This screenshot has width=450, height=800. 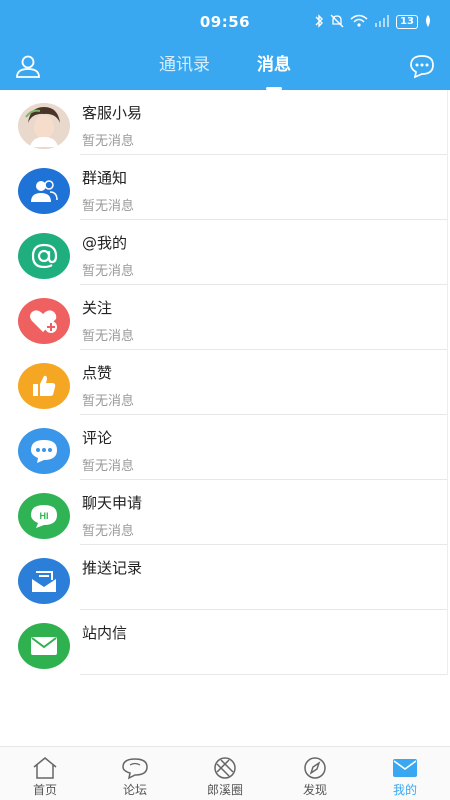 What do you see at coordinates (225, 22) in the screenshot?
I see `status-bar: 09:56 13` at bounding box center [225, 22].